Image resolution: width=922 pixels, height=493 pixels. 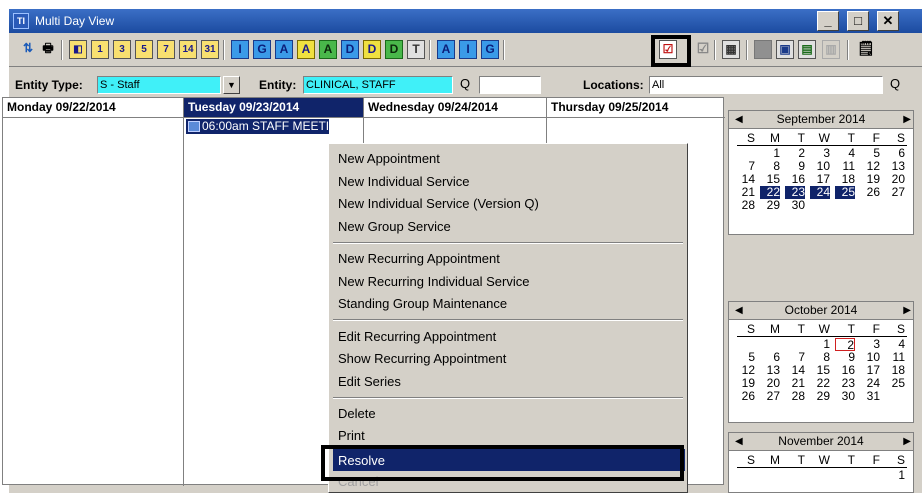 What do you see at coordinates (828, 21) in the screenshot?
I see `minimize-button: _` at bounding box center [828, 21].